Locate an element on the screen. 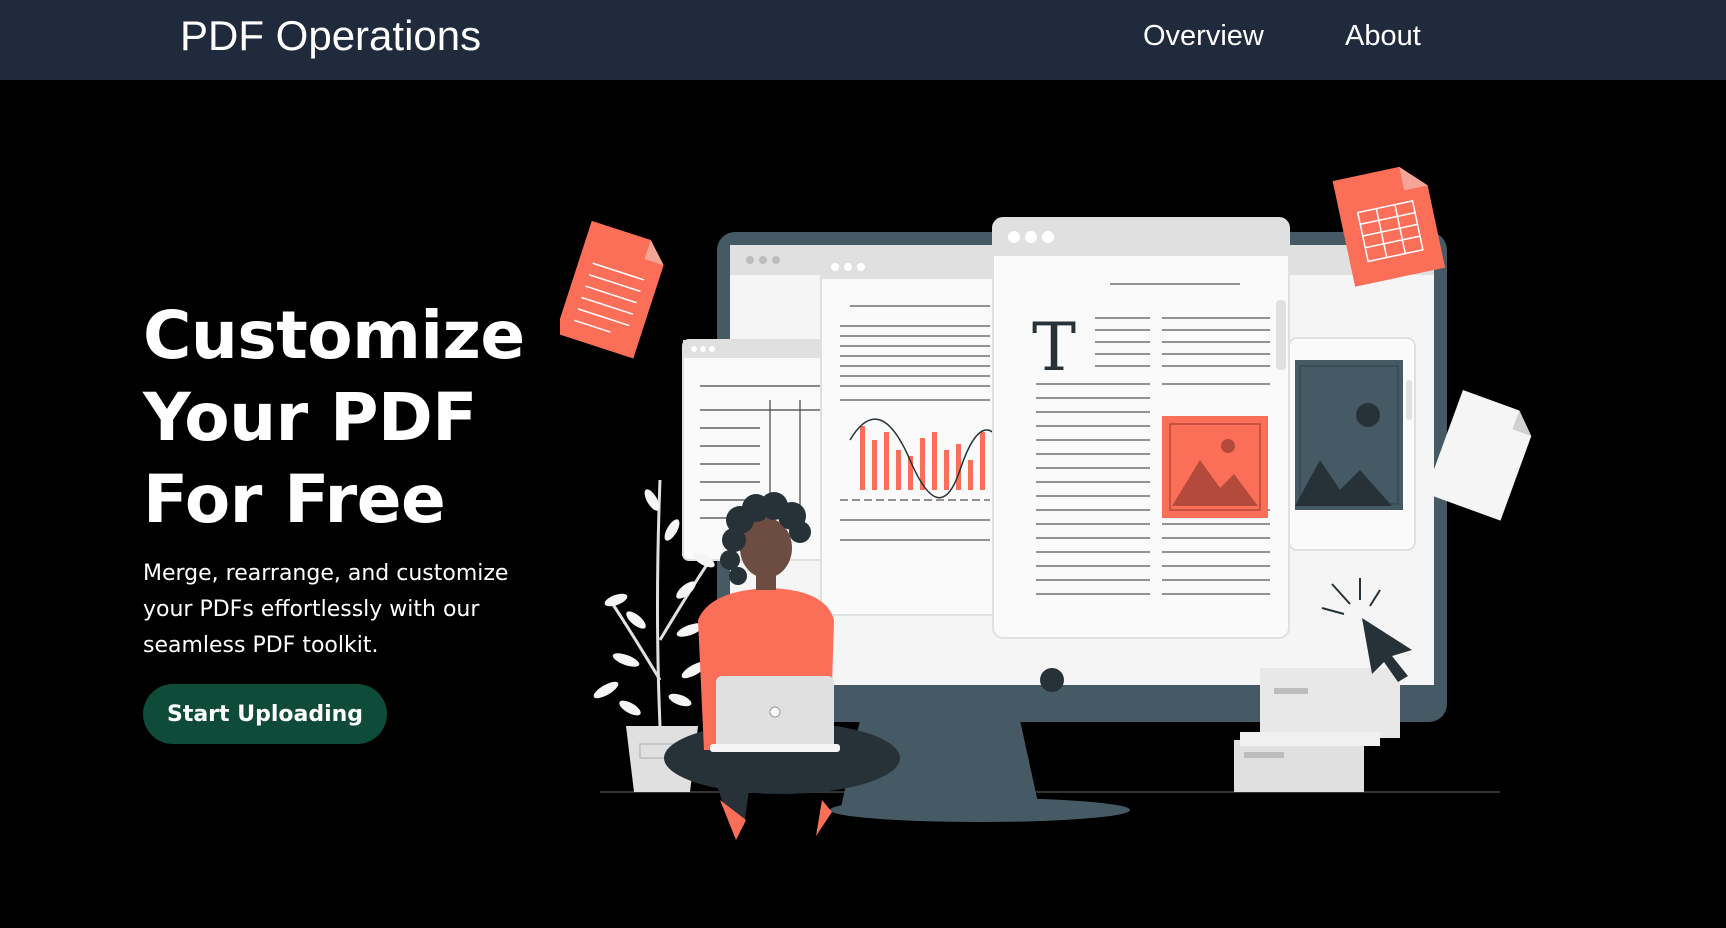 Image resolution: width=1726 pixels, height=928 pixels. hero-title: Customize Your PDF For Free is located at coordinates (353, 418).